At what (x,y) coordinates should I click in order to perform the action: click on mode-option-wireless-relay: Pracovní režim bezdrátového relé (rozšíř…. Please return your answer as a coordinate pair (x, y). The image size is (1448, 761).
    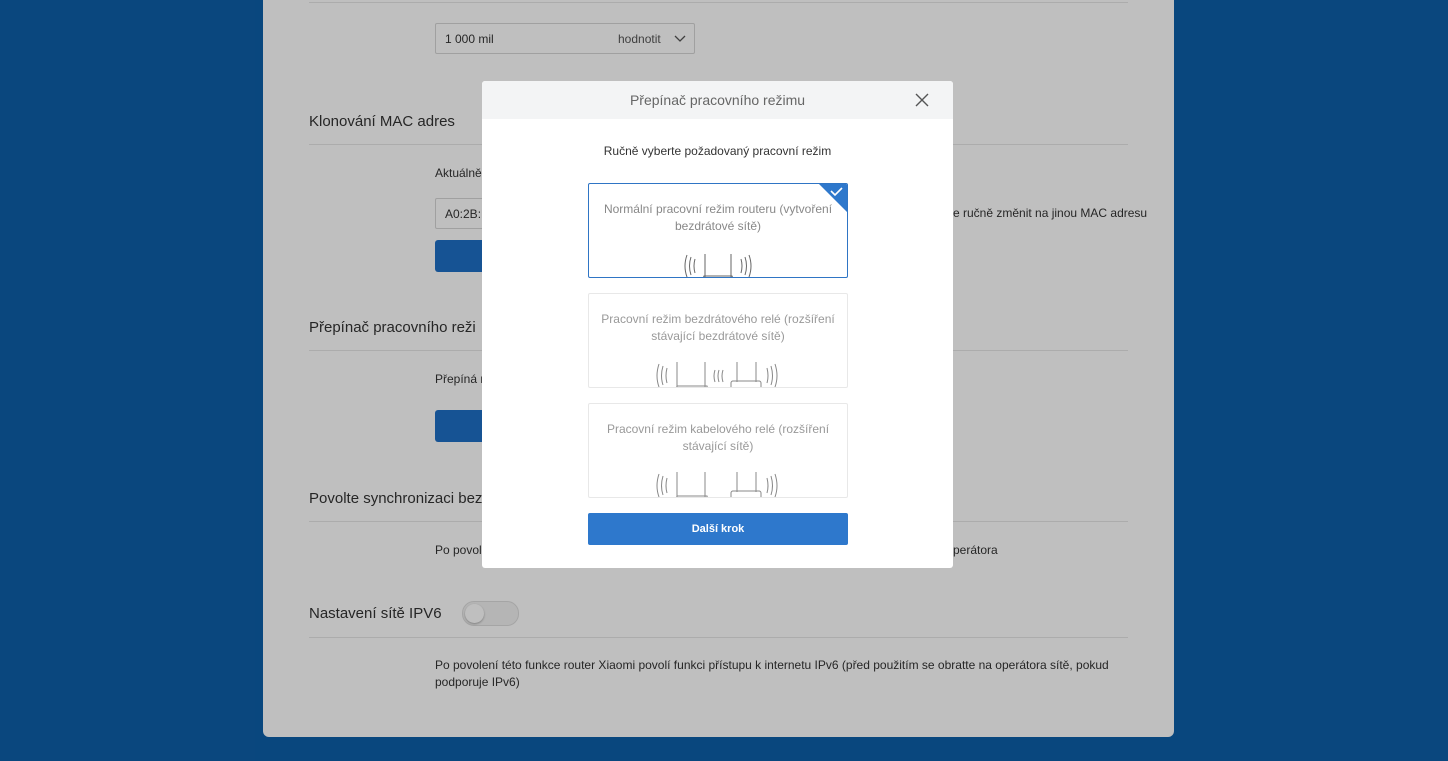
    Looking at the image, I should click on (718, 340).